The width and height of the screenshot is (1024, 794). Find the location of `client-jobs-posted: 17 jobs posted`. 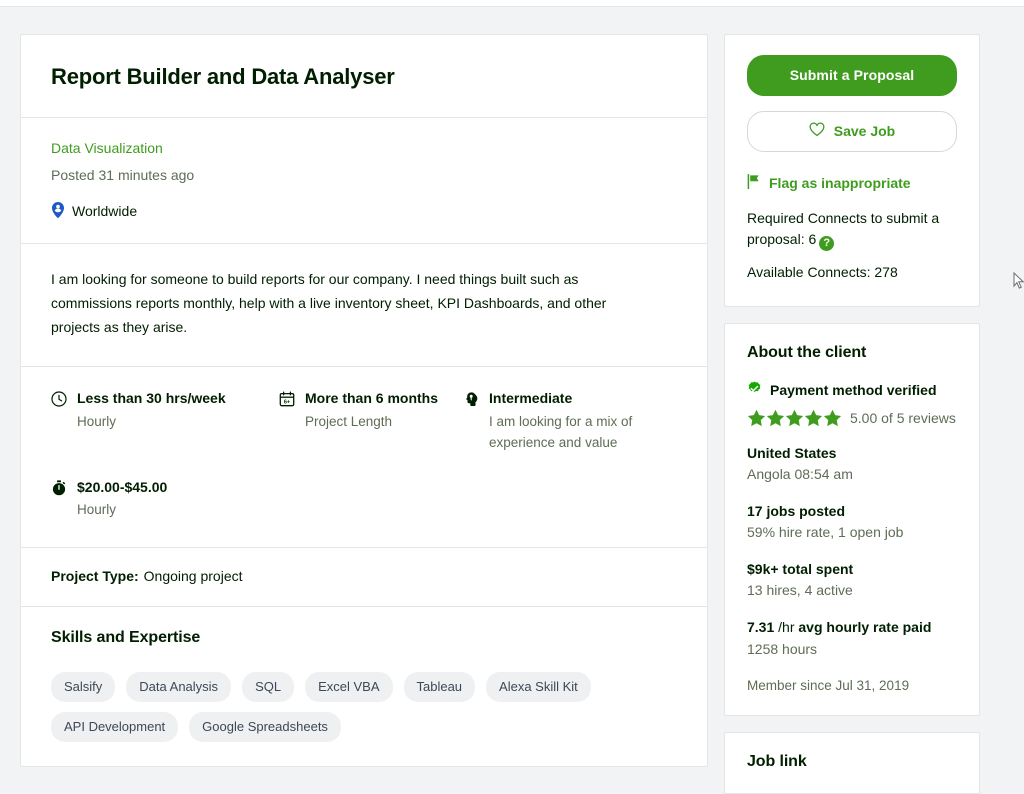

client-jobs-posted: 17 jobs posted is located at coordinates (796, 510).